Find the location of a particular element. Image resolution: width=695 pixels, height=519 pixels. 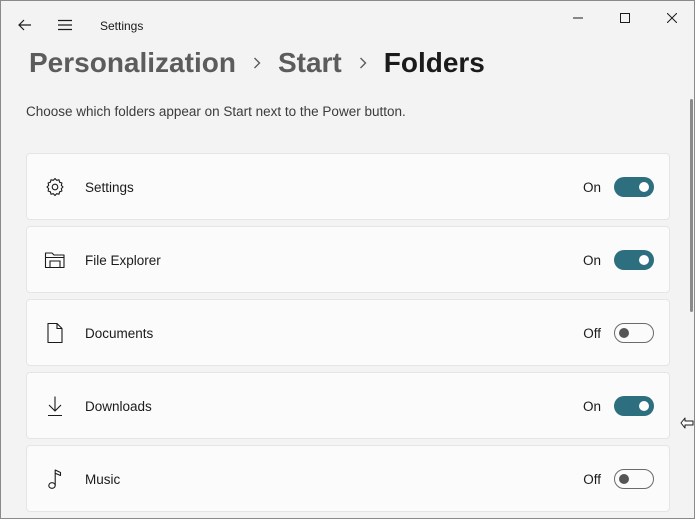

minimize-button is located at coordinates (578, 18).